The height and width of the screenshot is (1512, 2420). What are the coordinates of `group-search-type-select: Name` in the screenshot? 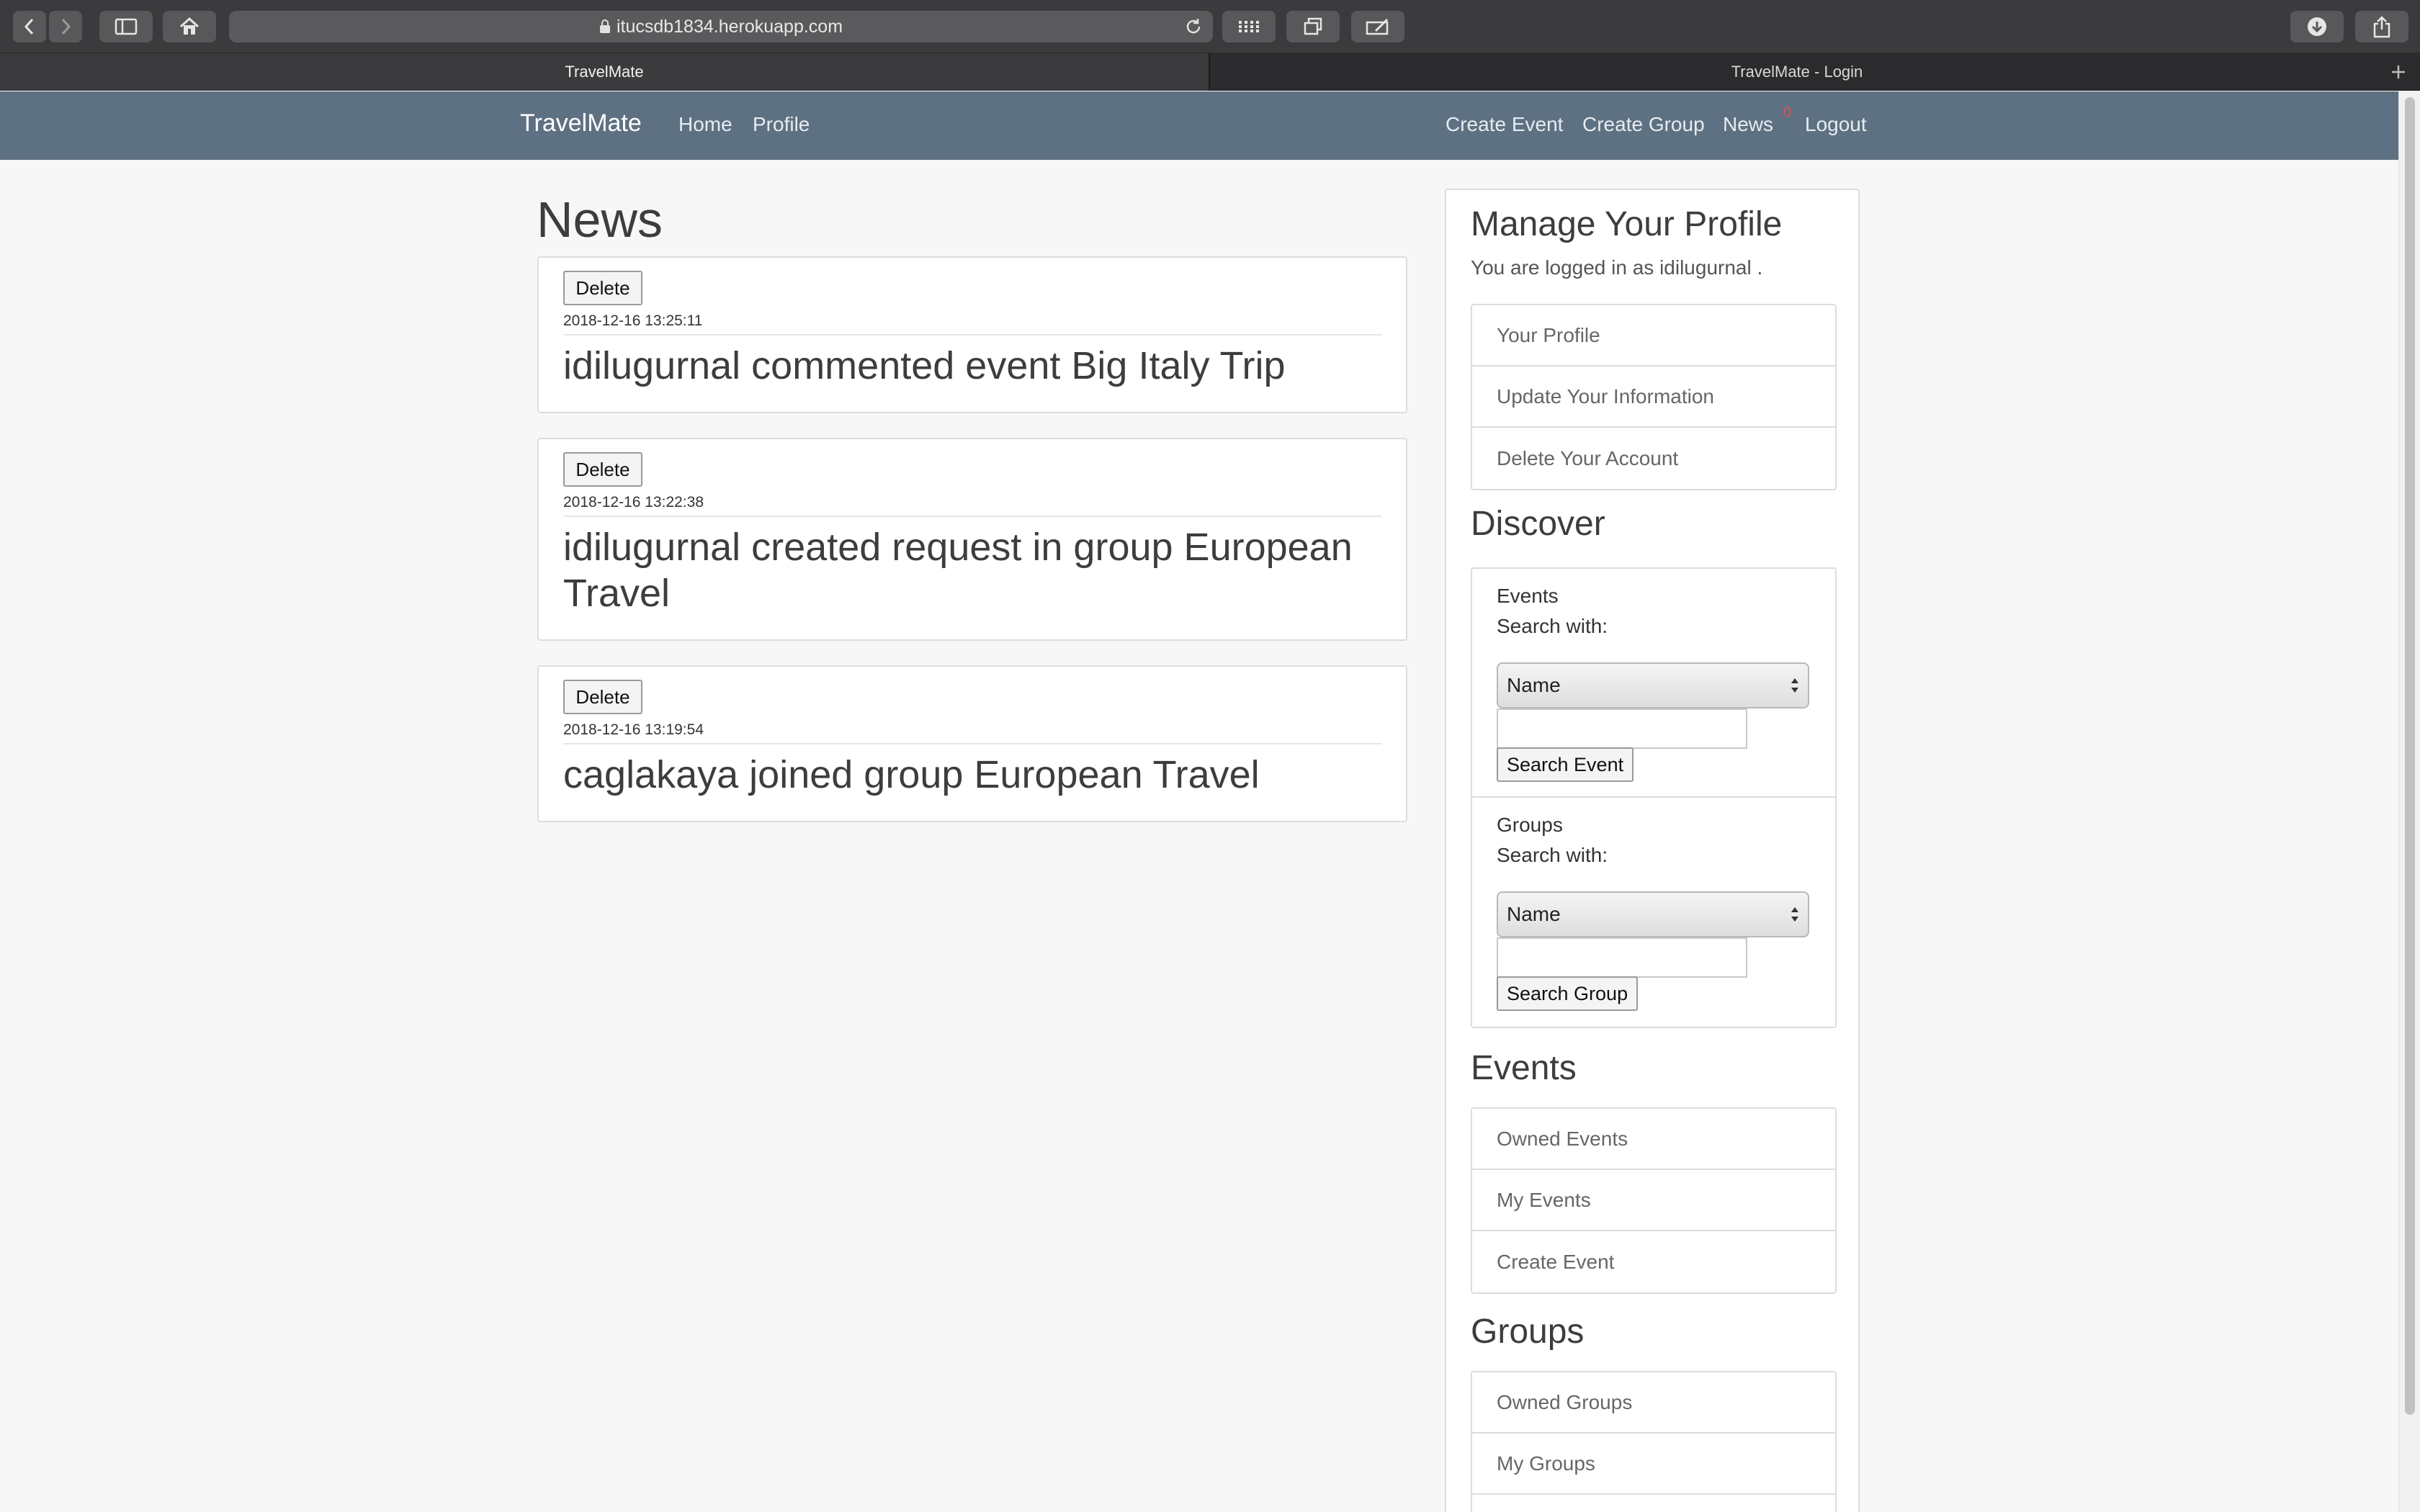 It's located at (1653, 914).